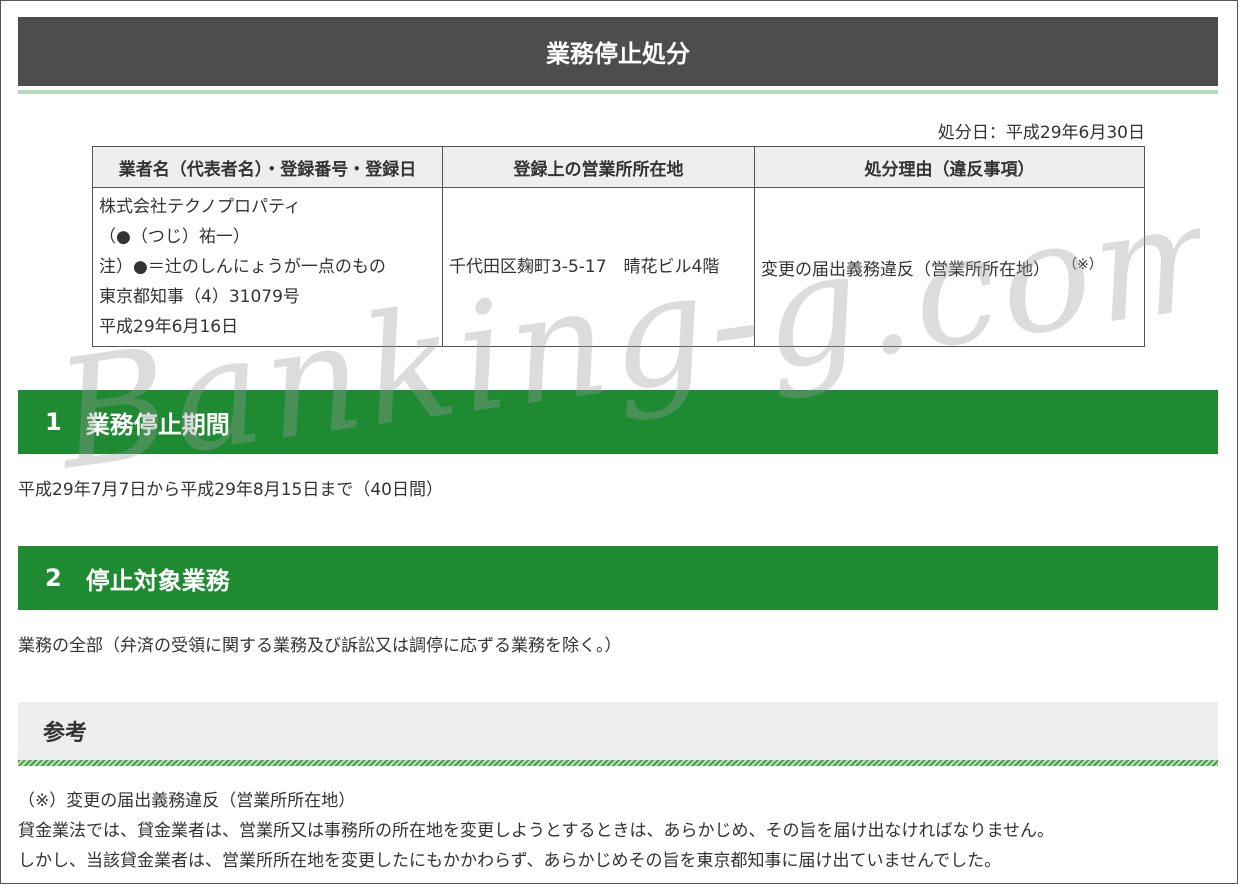  What do you see at coordinates (53, 578) in the screenshot?
I see `section-number: 2` at bounding box center [53, 578].